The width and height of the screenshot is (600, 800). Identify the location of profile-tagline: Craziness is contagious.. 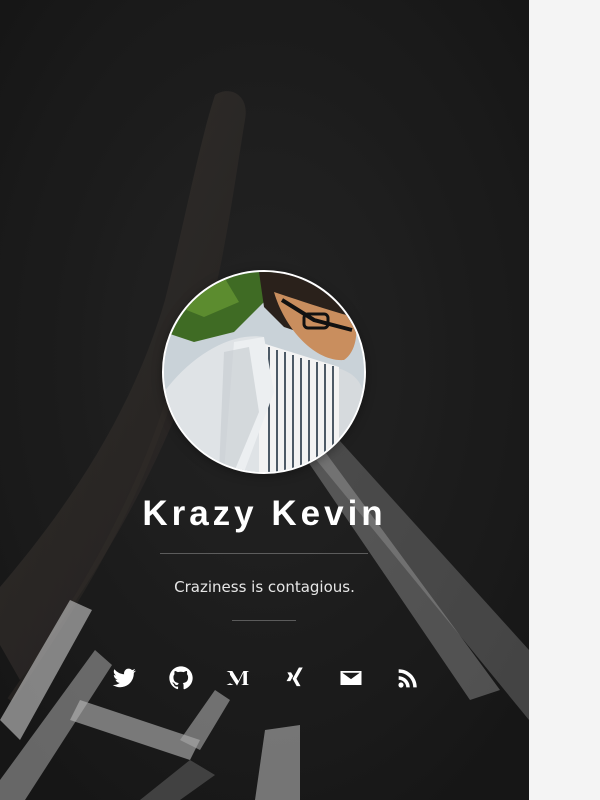
(264, 587).